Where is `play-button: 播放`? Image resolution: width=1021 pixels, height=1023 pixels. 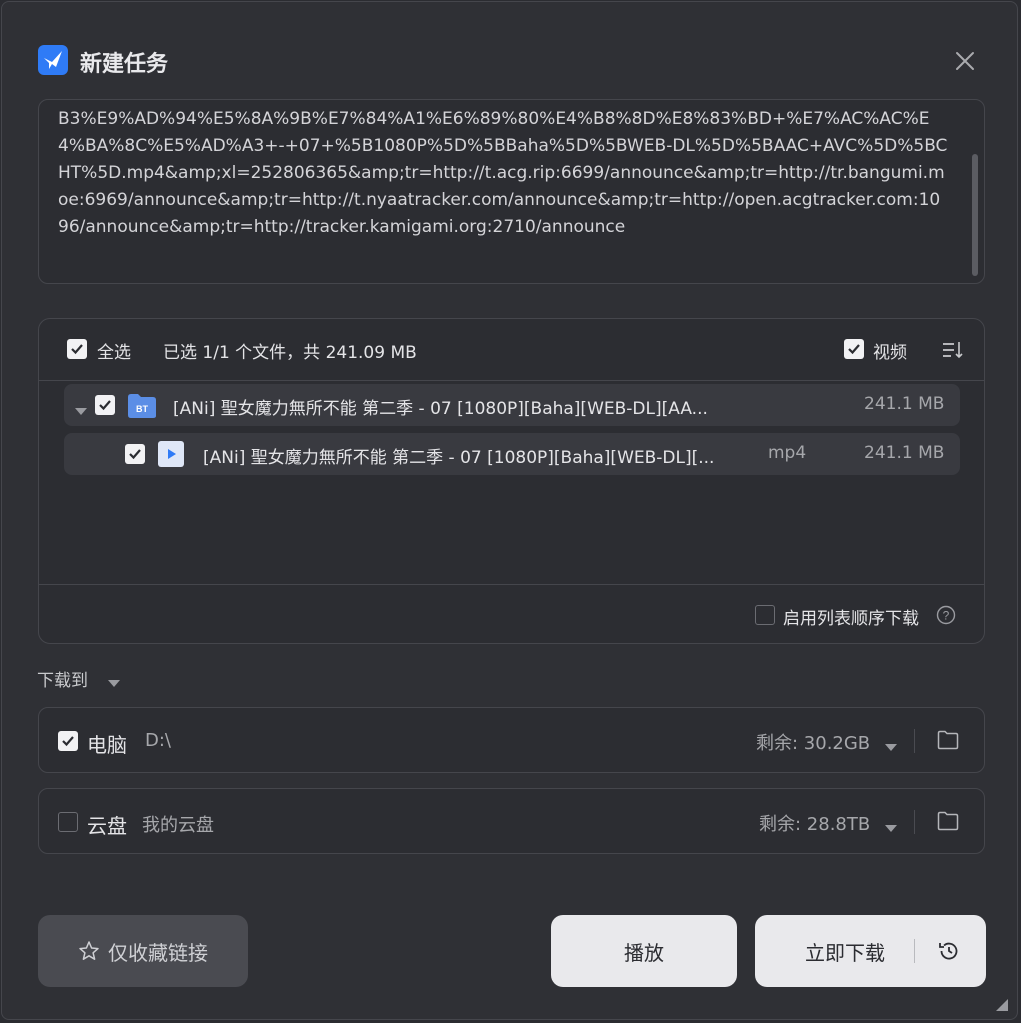
play-button: 播放 is located at coordinates (644, 951).